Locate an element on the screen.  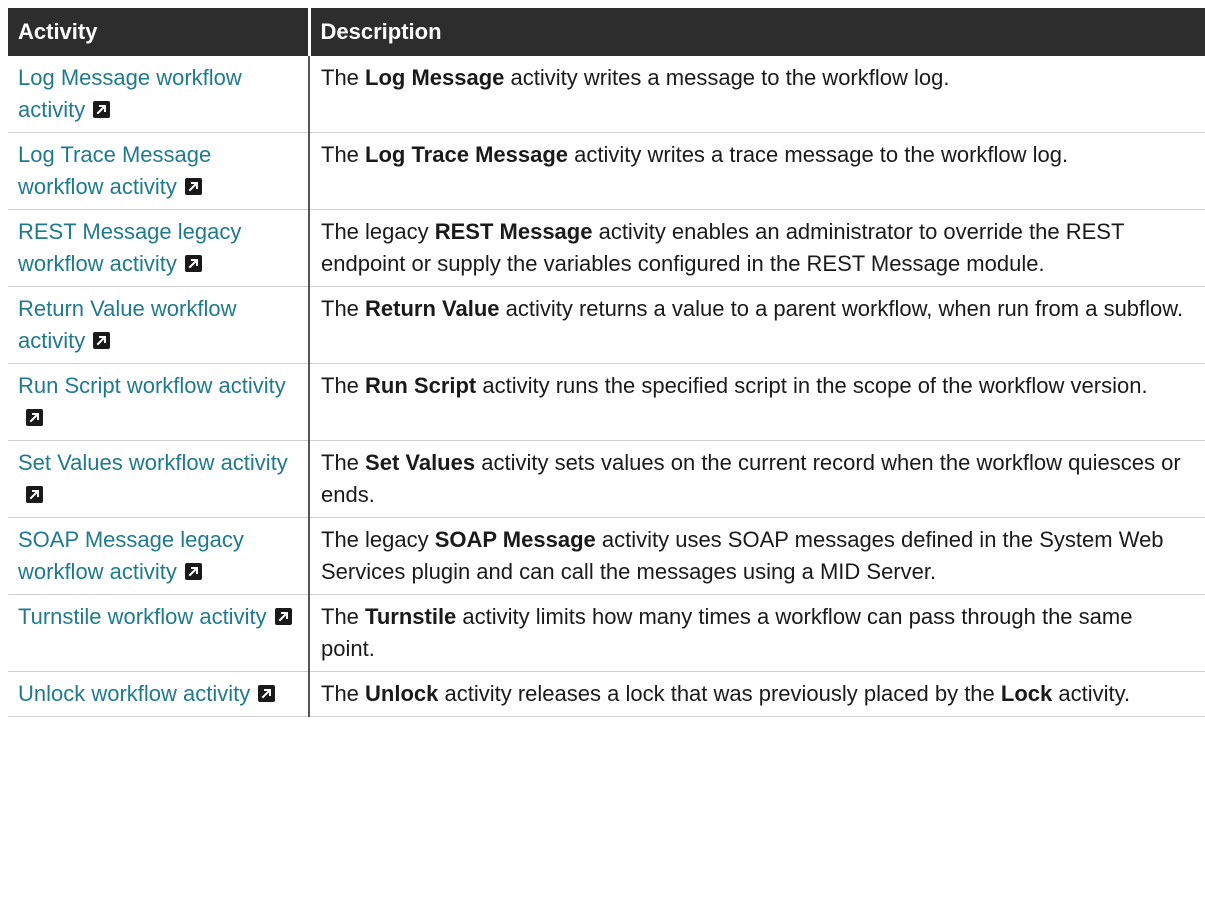
activity-link: Log Message workflow activity is located at coordinates (130, 93).